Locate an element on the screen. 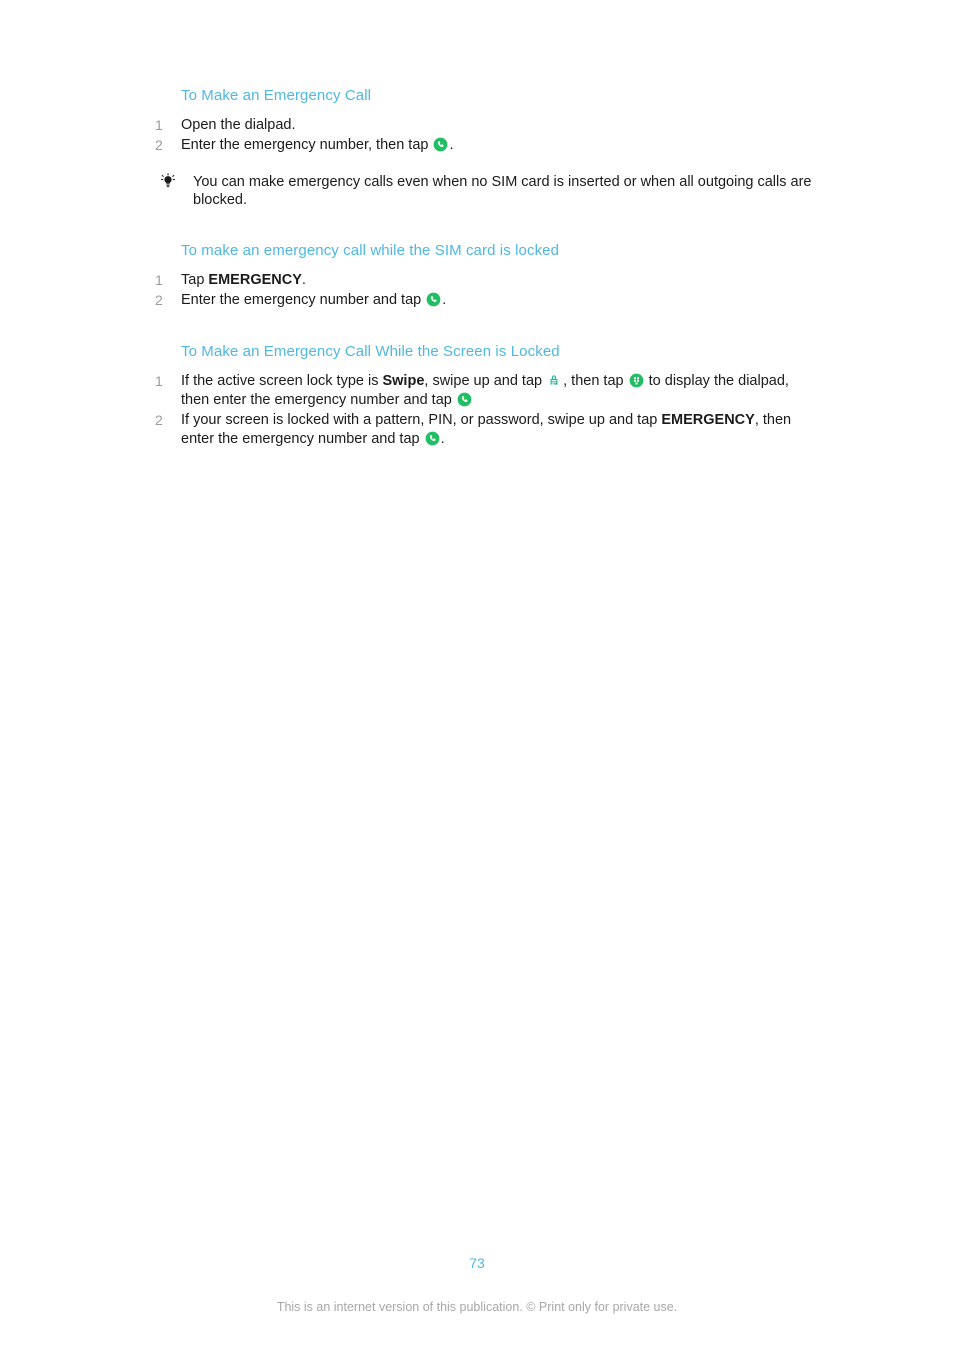 The width and height of the screenshot is (954, 1350). section-heading: To Make an Emergency Call is located at coordinates (276, 95).